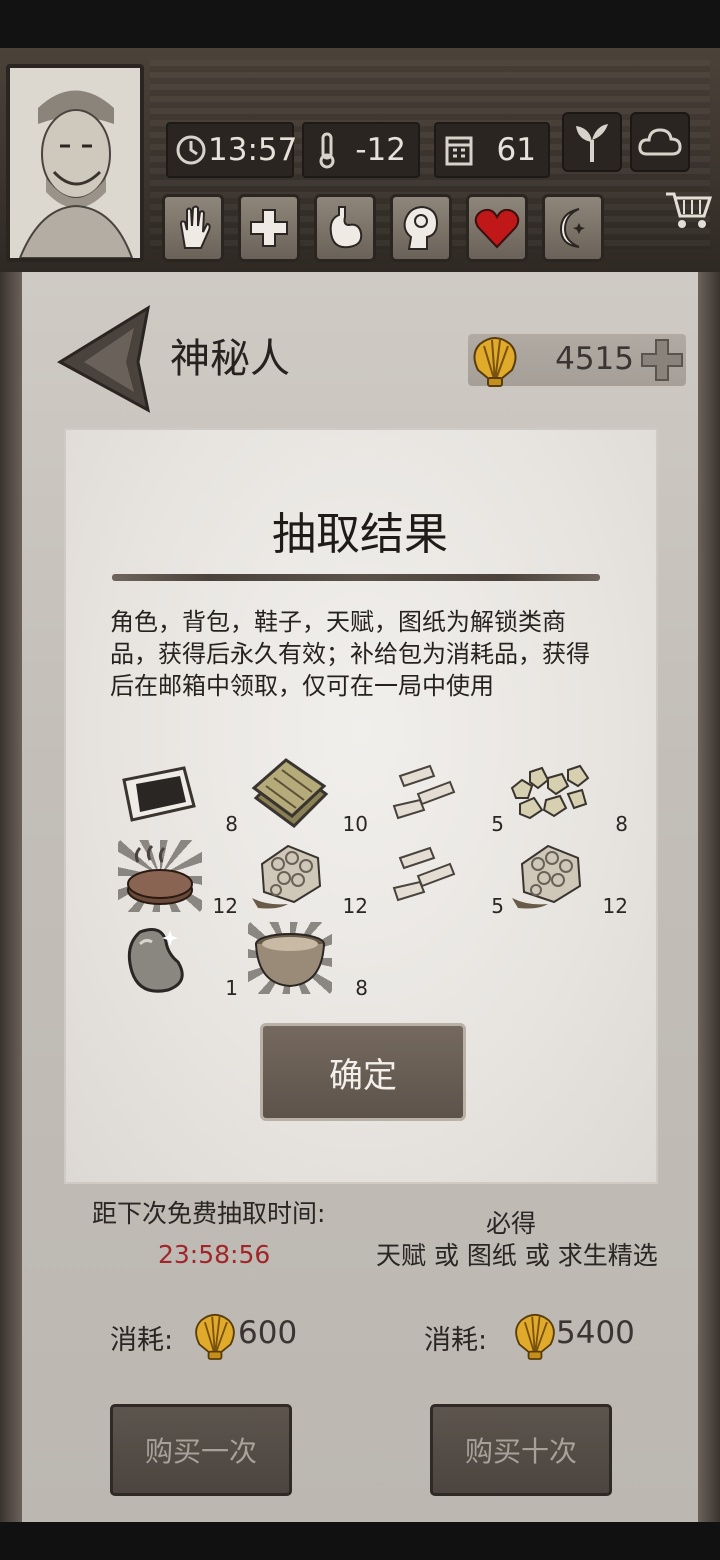 Image resolution: width=720 pixels, height=1560 pixels. I want to click on day-value: 61, so click(516, 150).